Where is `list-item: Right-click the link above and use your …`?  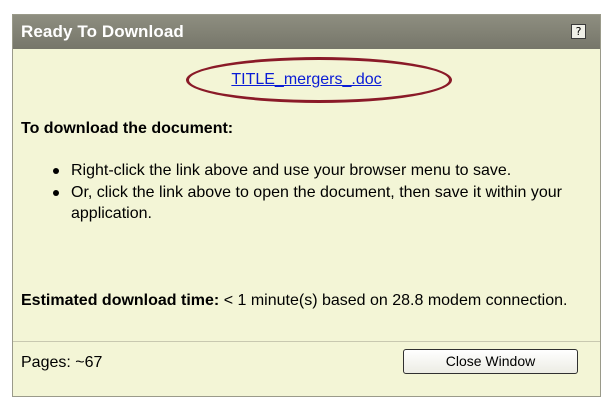
list-item: Right-click the link above and use your … is located at coordinates (322, 170).